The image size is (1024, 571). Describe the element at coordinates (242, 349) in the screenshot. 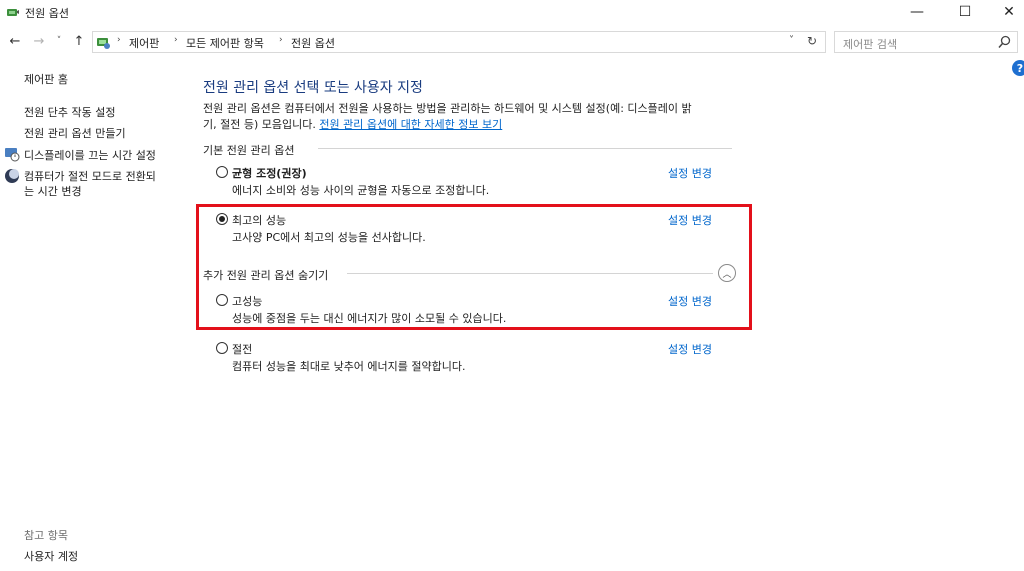

I see `plan-name: 절전` at that location.